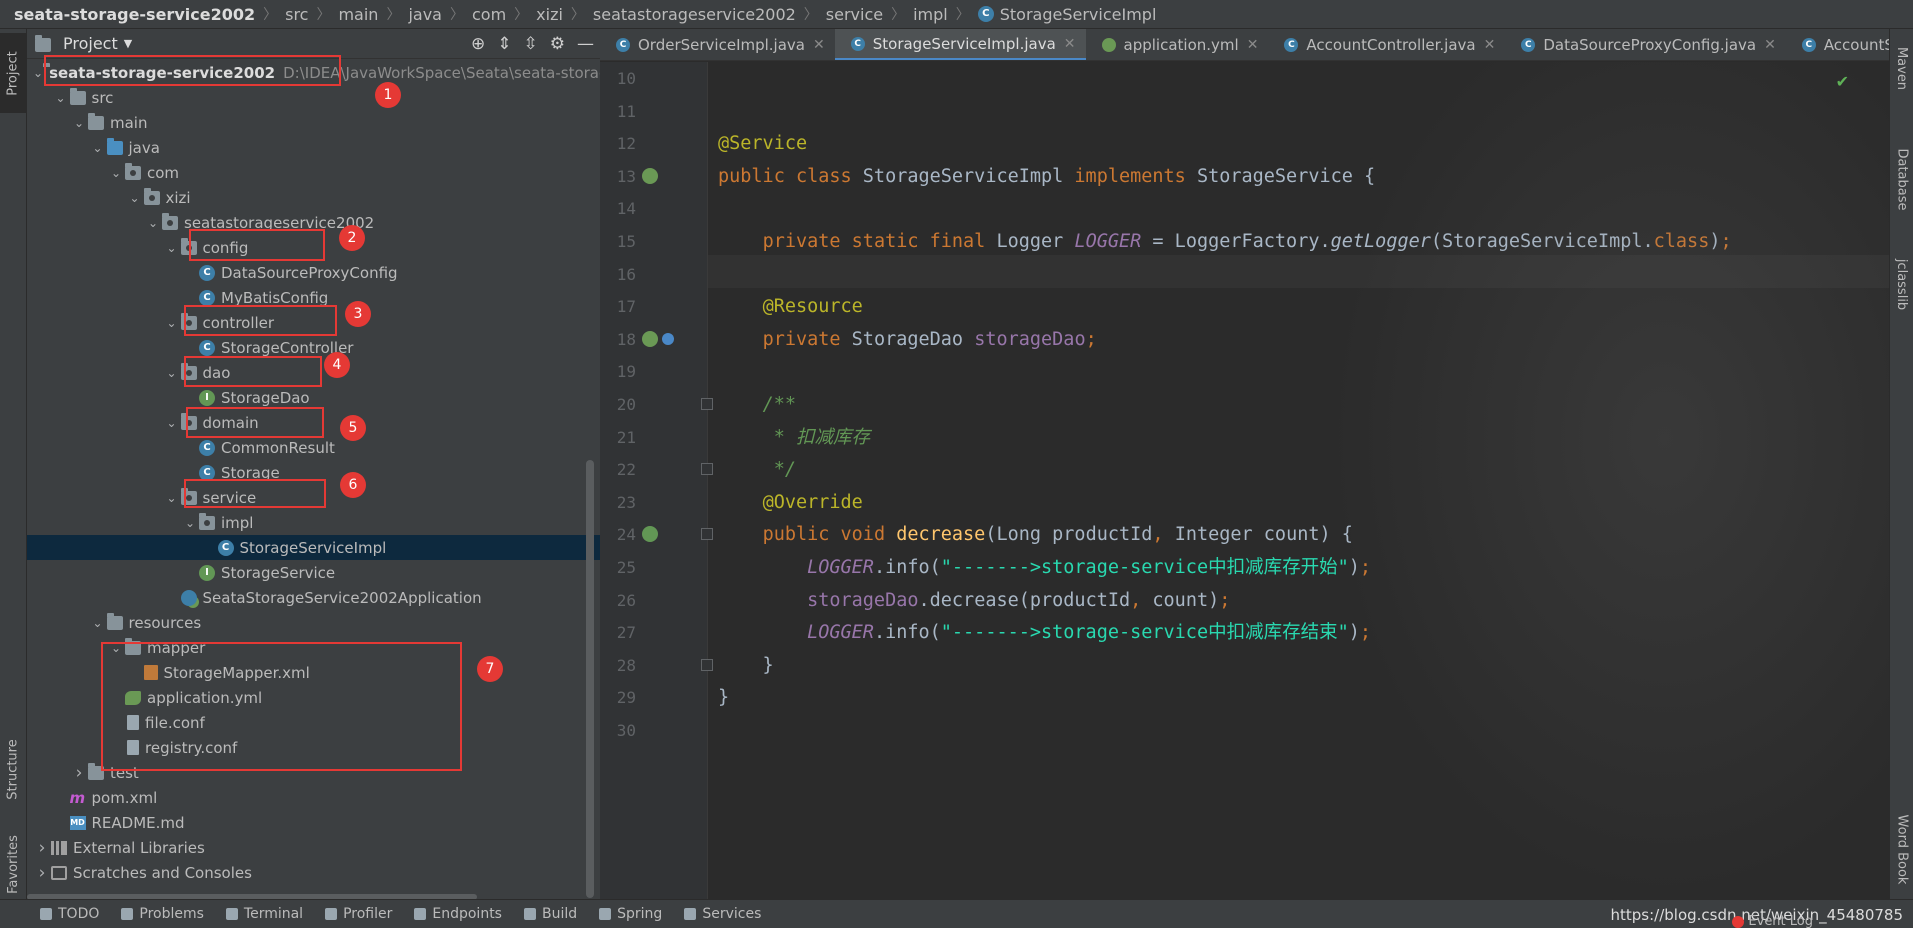 This screenshot has height=928, width=1913. Describe the element at coordinates (650, 175) in the screenshot. I see `implemented-marker-icon` at that location.